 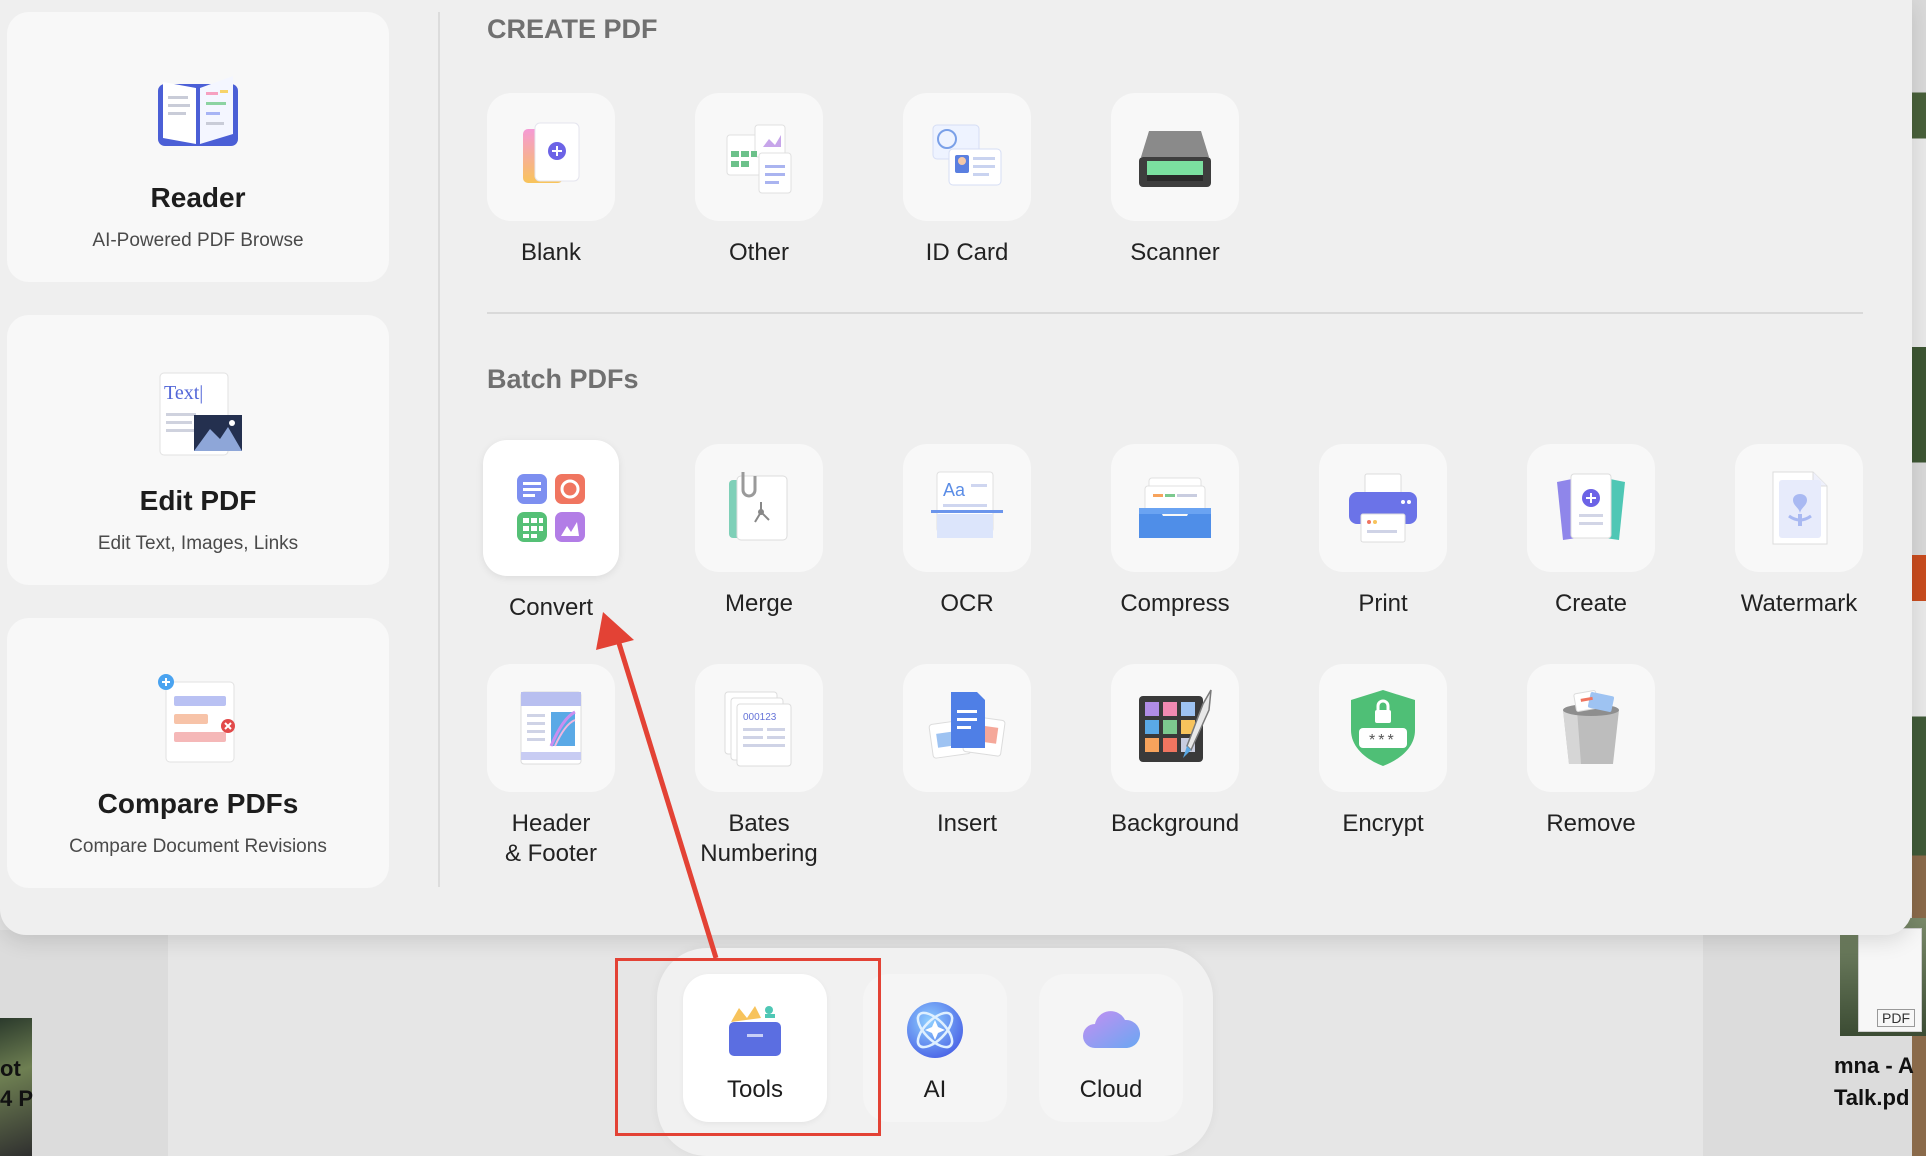 I want to click on tool-convert: Convert, so click(x=551, y=531).